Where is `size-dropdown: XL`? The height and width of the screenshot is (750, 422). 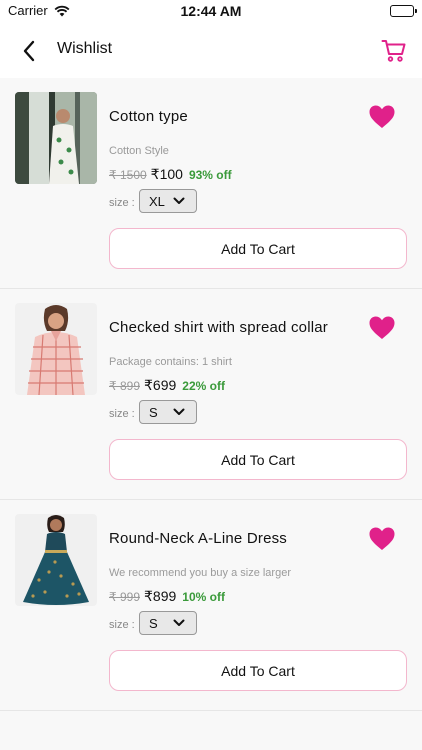
size-dropdown: XL is located at coordinates (168, 201).